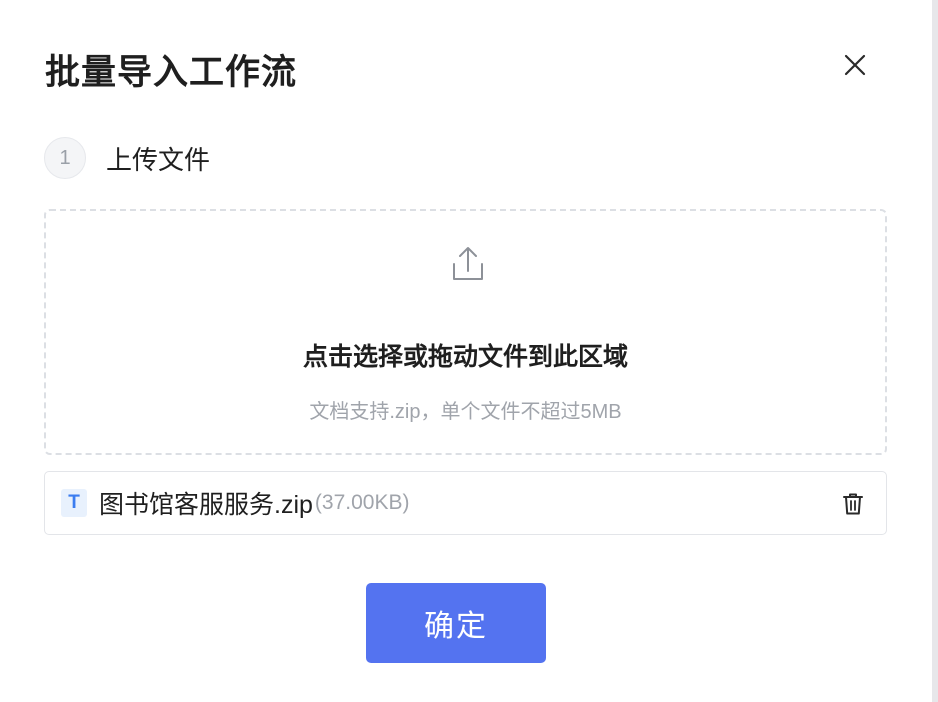  I want to click on trash-icon, so click(853, 504).